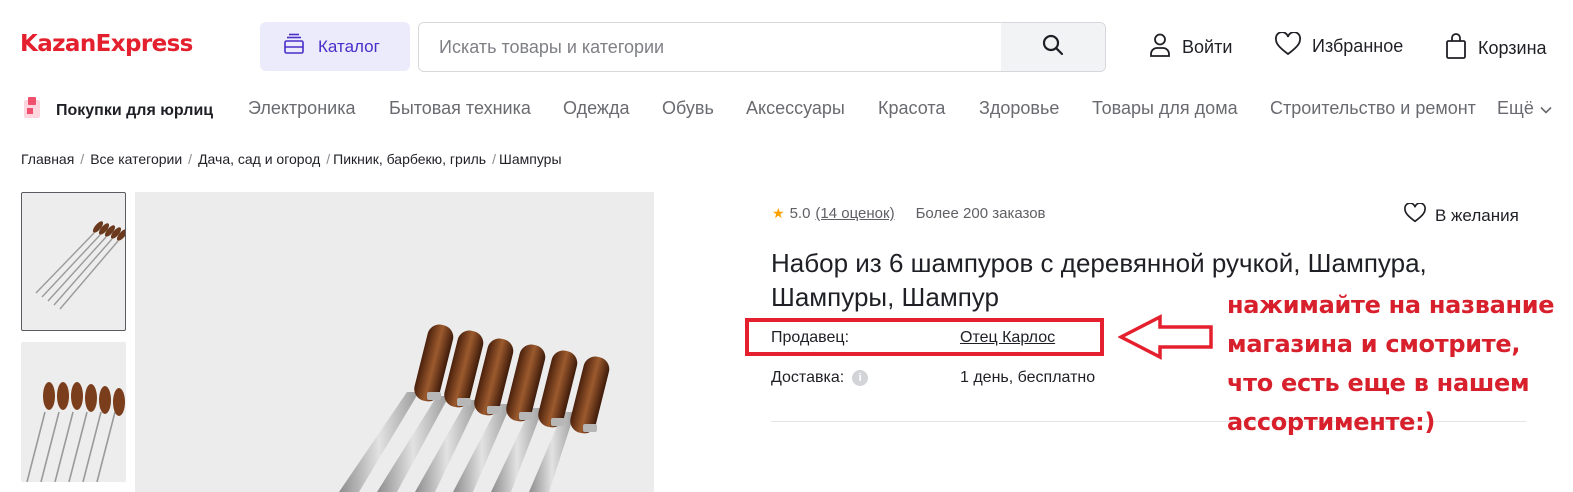  I want to click on catalog-label: Каталог, so click(349, 46).